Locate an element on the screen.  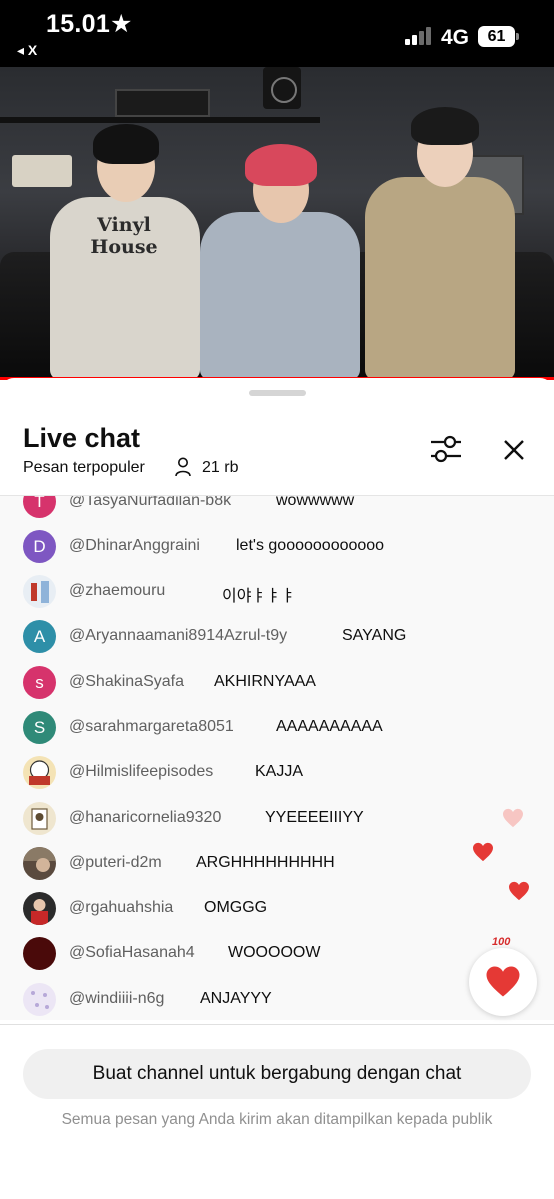
message-text: SAYANG is located at coordinates (374, 635).